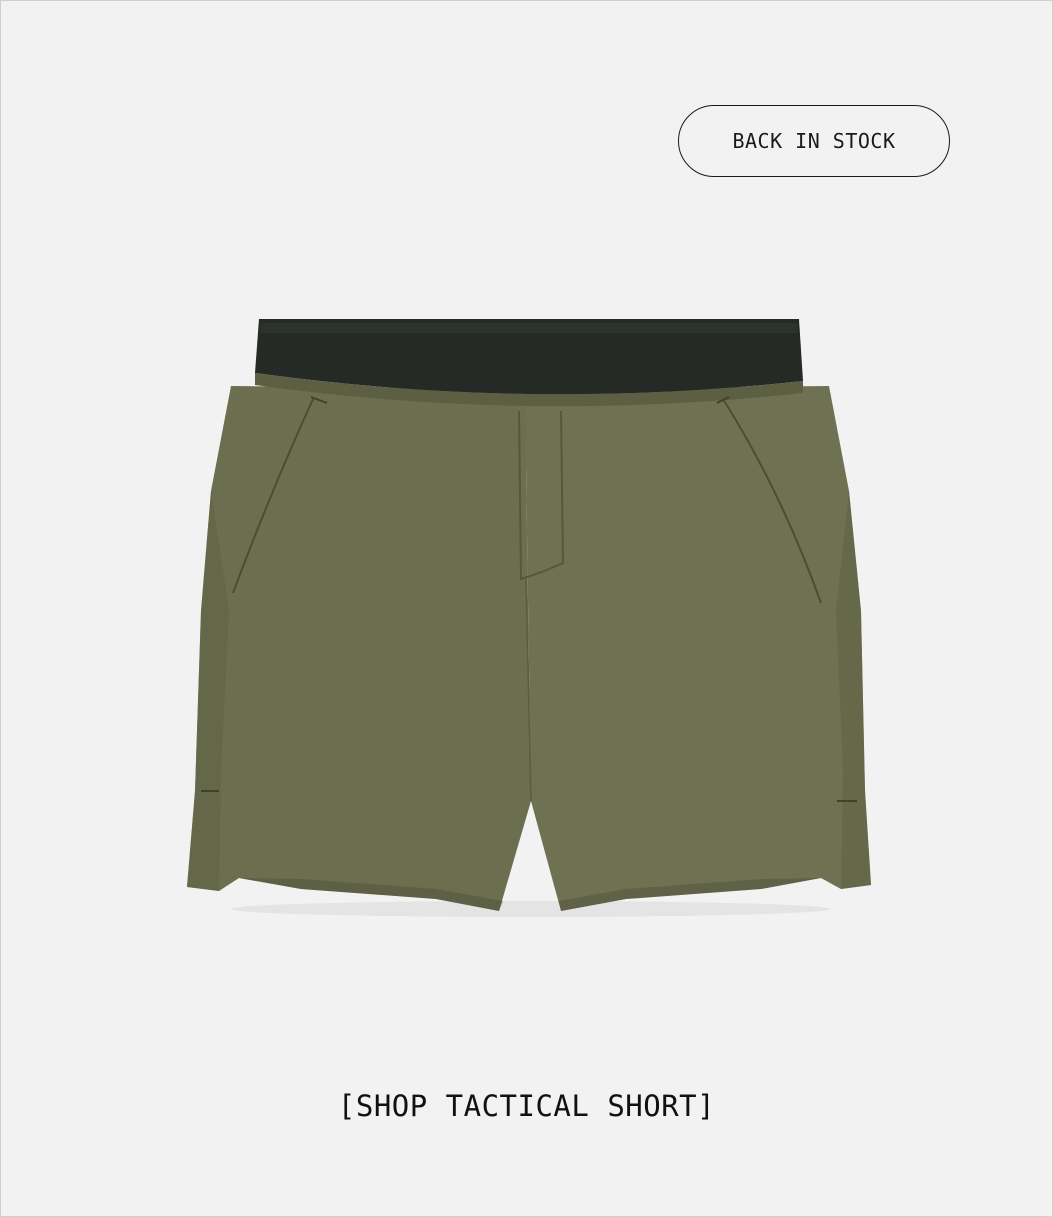 This screenshot has width=1053, height=1217. I want to click on waistband-highlight, so click(529, 328).